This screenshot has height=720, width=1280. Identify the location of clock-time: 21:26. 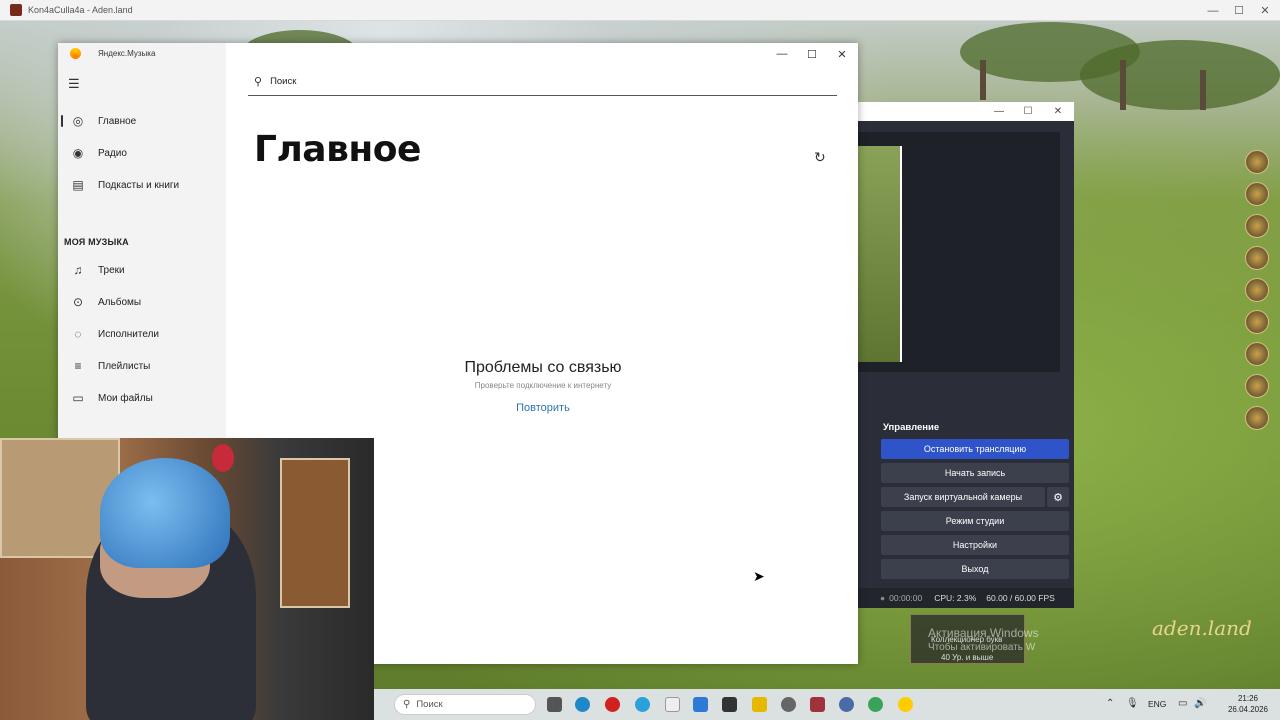
(1248, 698).